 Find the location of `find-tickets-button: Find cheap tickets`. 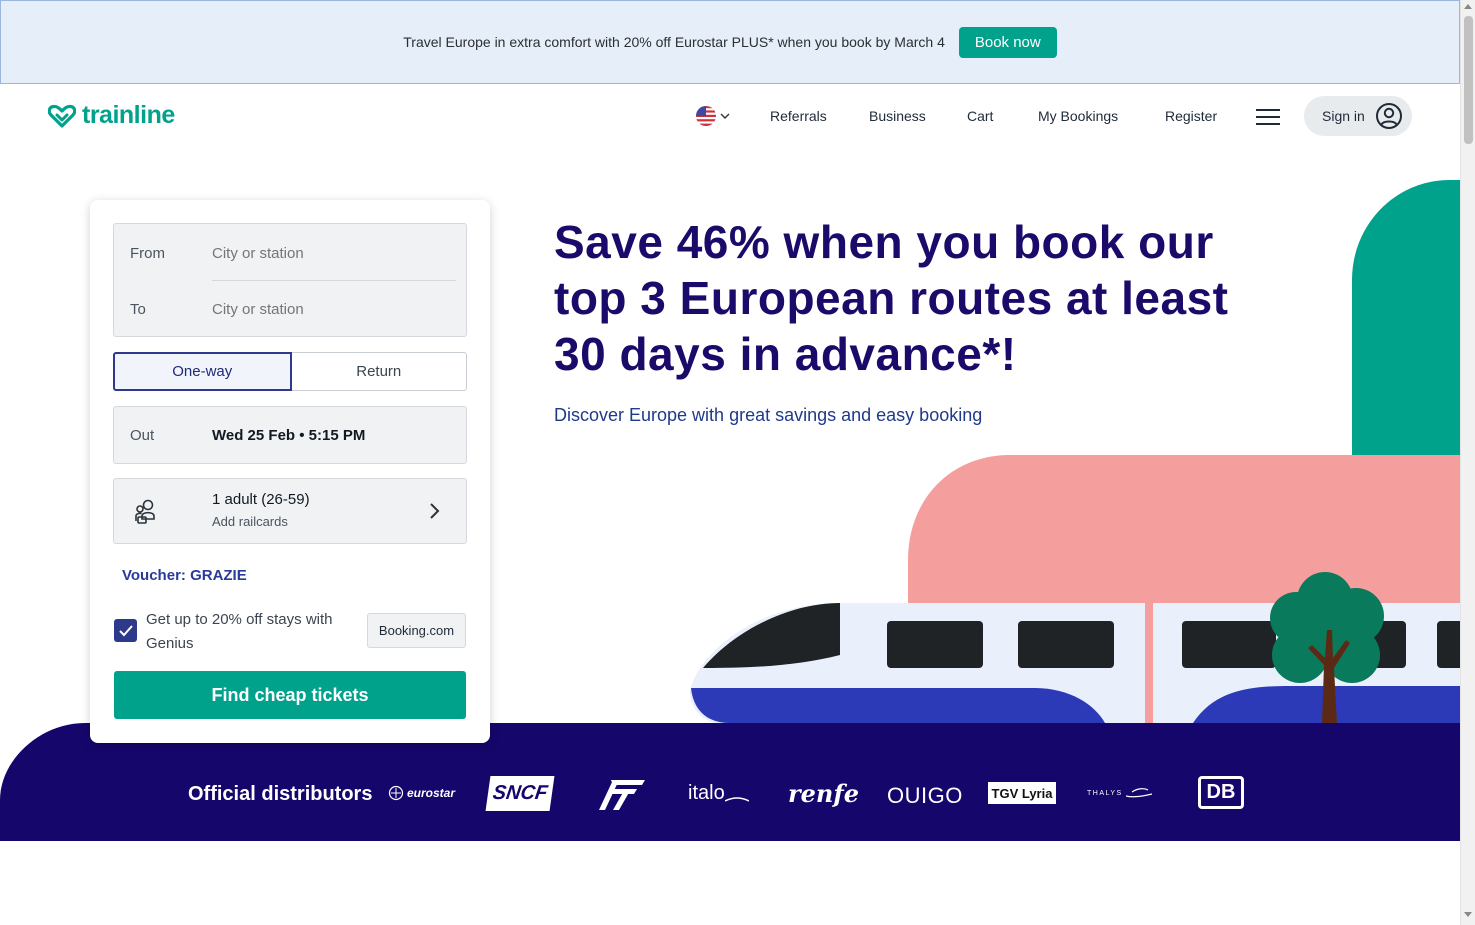

find-tickets-button: Find cheap tickets is located at coordinates (290, 695).